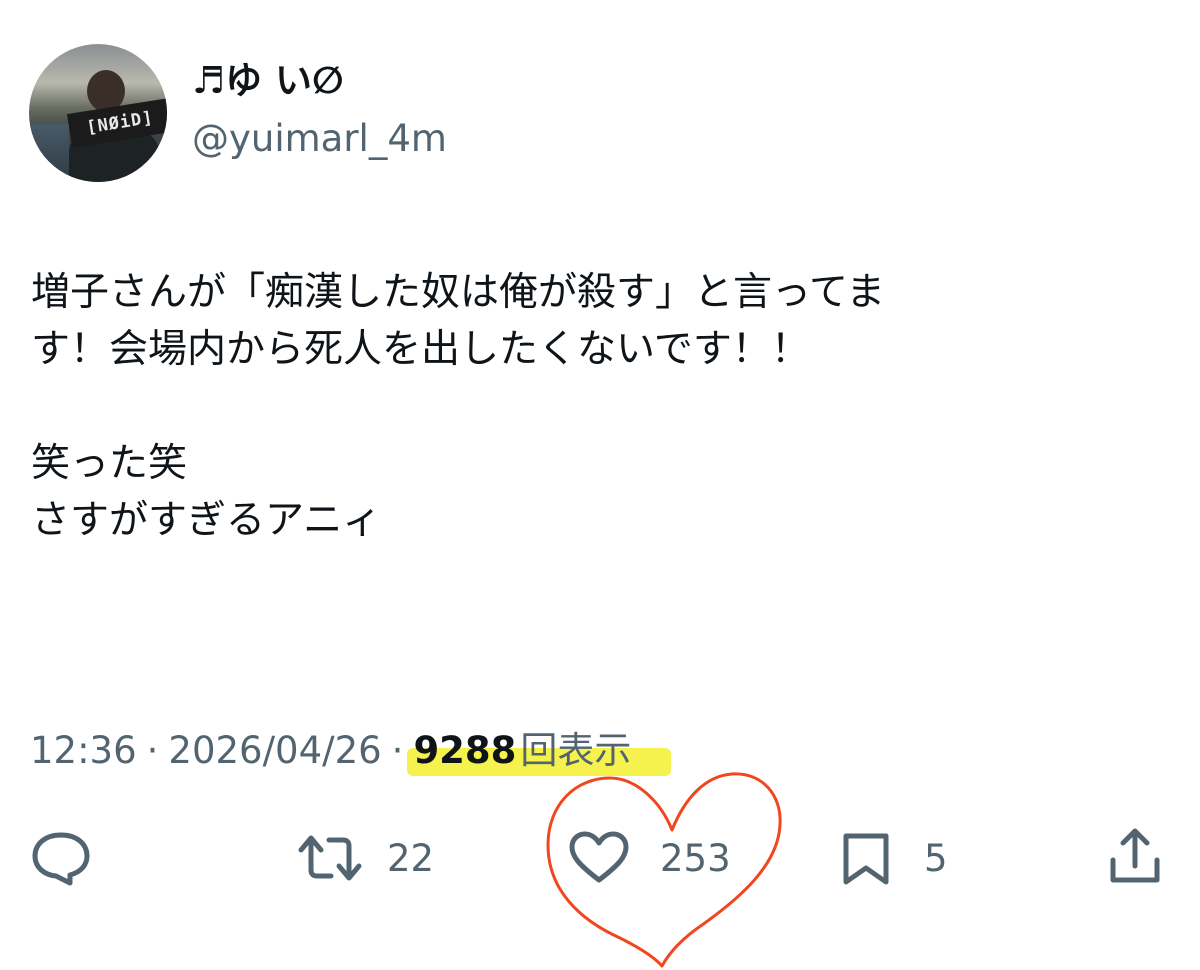  Describe the element at coordinates (411, 858) in the screenshot. I see `retweet-count: 22` at that location.